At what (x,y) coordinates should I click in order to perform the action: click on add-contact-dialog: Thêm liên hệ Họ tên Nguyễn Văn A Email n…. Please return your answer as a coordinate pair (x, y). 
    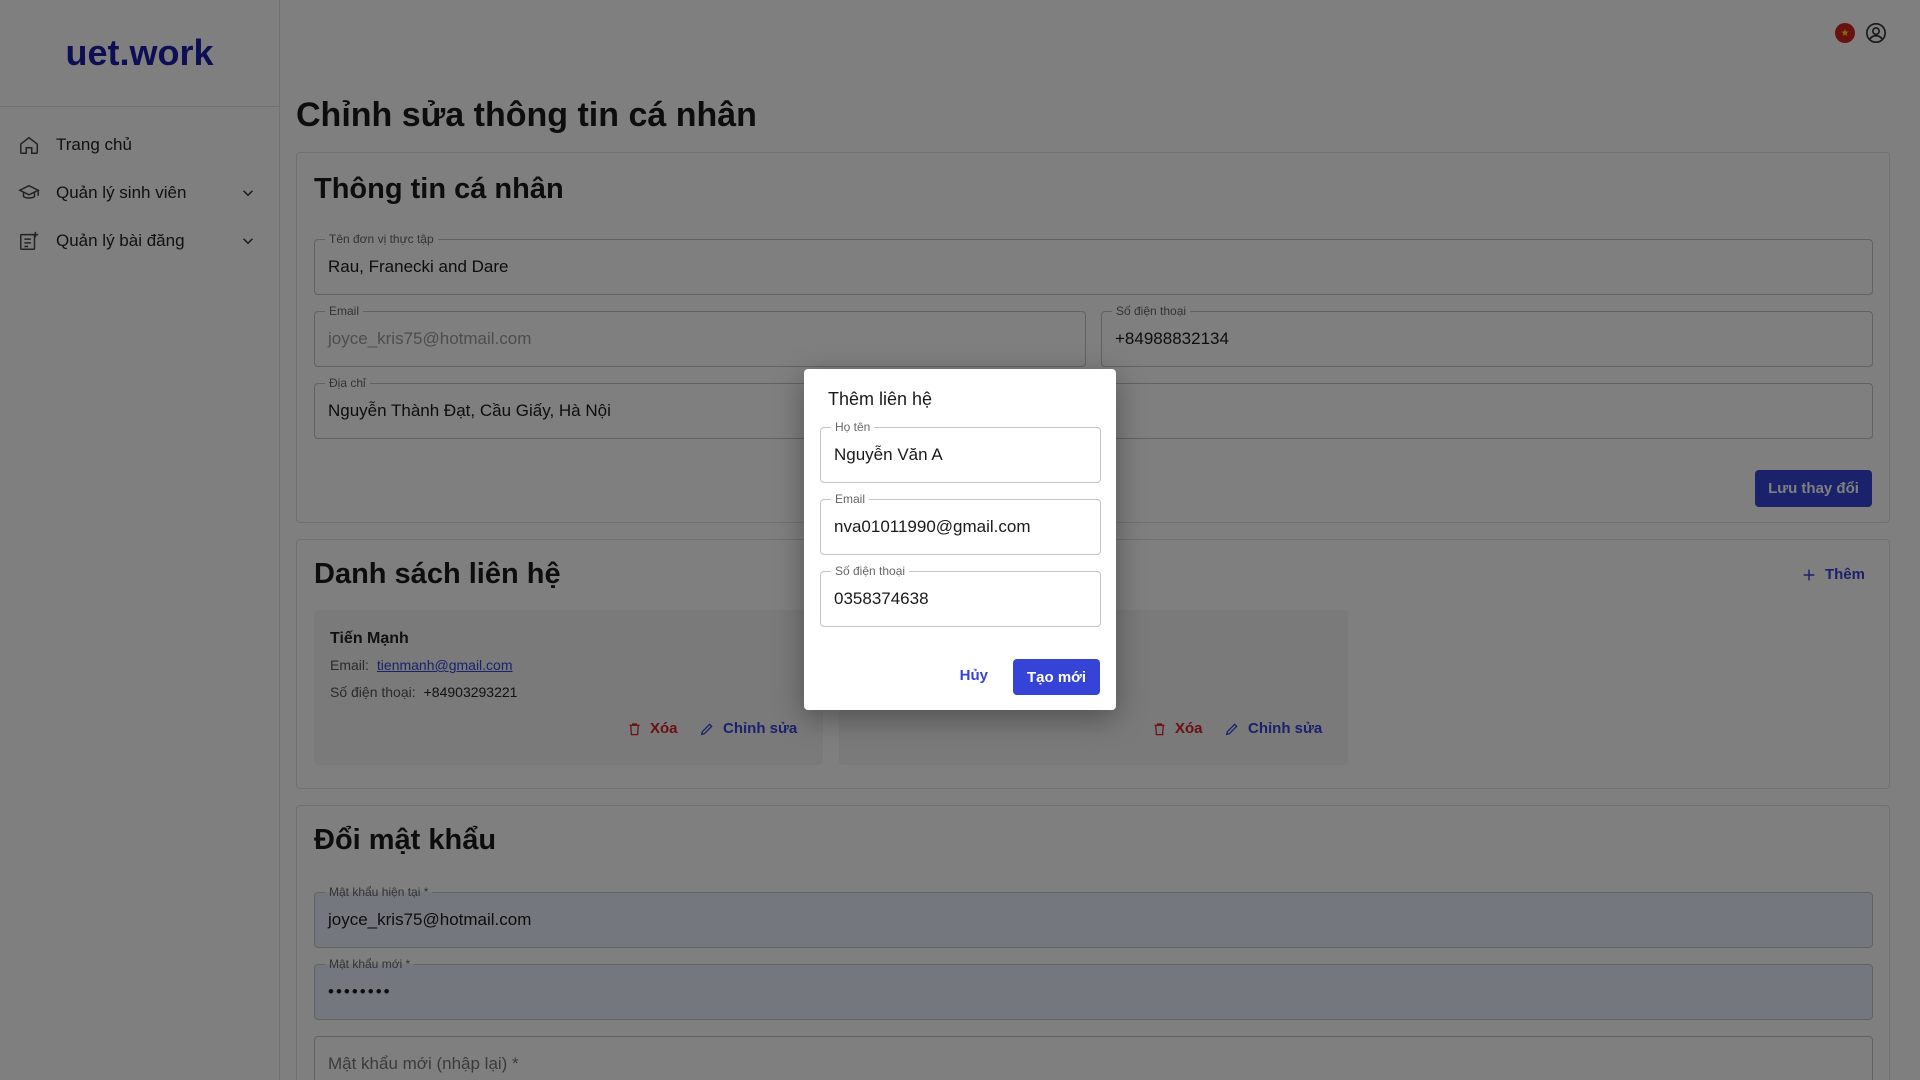
    Looking at the image, I should click on (960, 539).